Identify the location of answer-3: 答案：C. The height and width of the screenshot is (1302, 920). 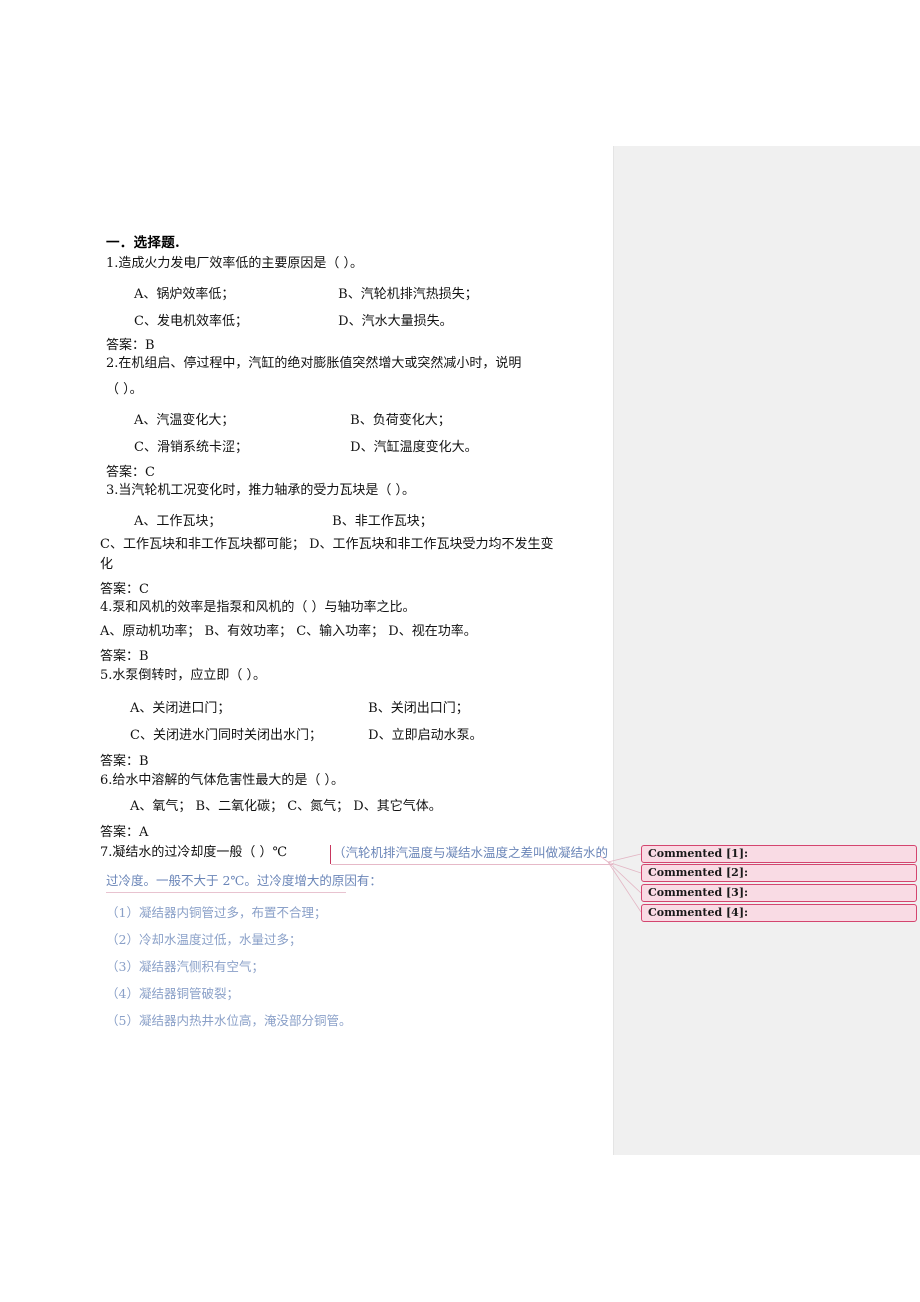
(124, 589).